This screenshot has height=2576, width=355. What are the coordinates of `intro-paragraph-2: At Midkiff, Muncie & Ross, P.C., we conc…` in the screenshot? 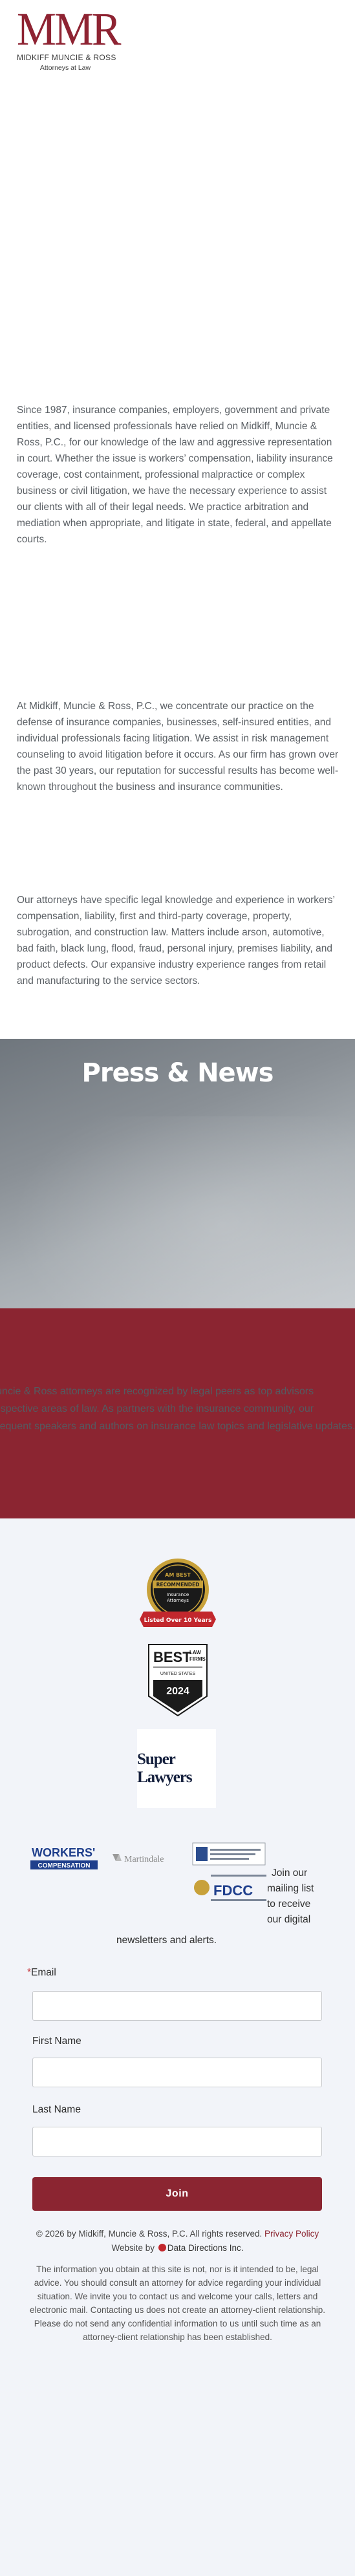 It's located at (178, 747).